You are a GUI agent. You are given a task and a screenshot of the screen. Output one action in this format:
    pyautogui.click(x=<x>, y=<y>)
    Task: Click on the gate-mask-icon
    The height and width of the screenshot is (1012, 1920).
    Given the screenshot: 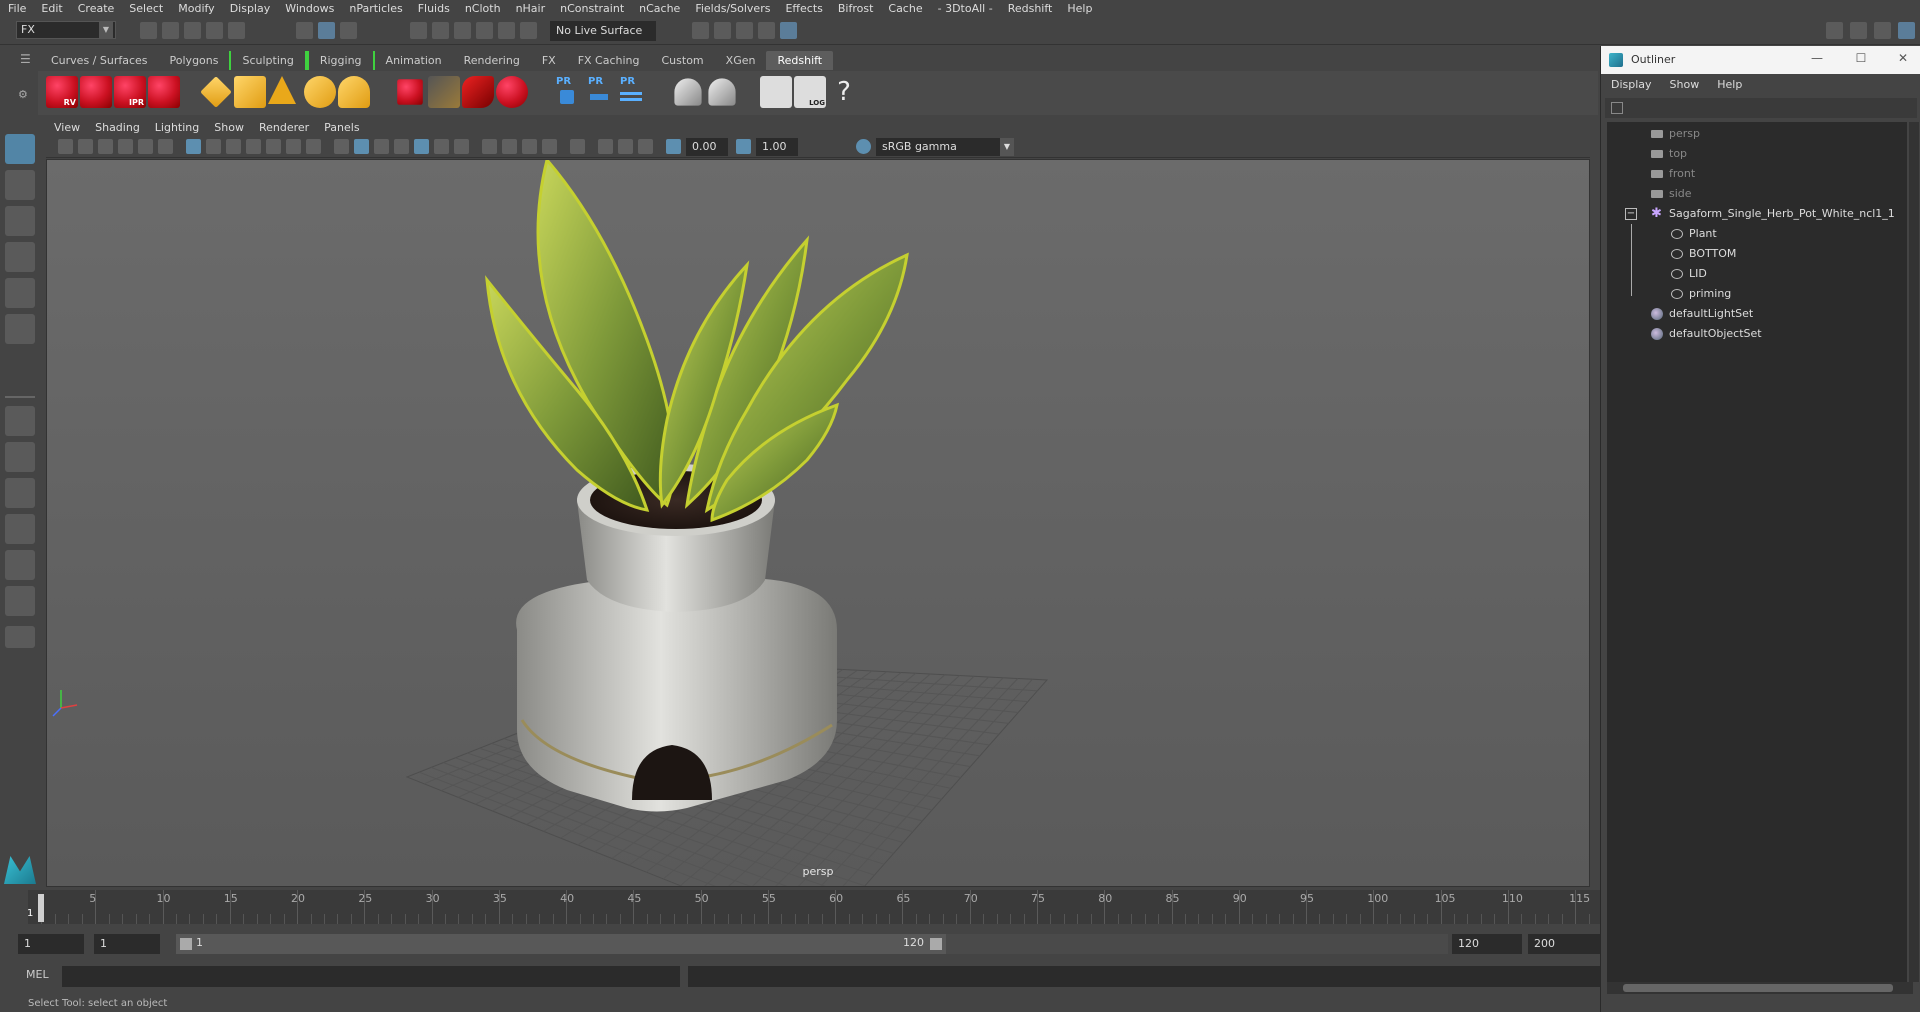 What is the action you would take?
    pyautogui.click(x=253, y=146)
    